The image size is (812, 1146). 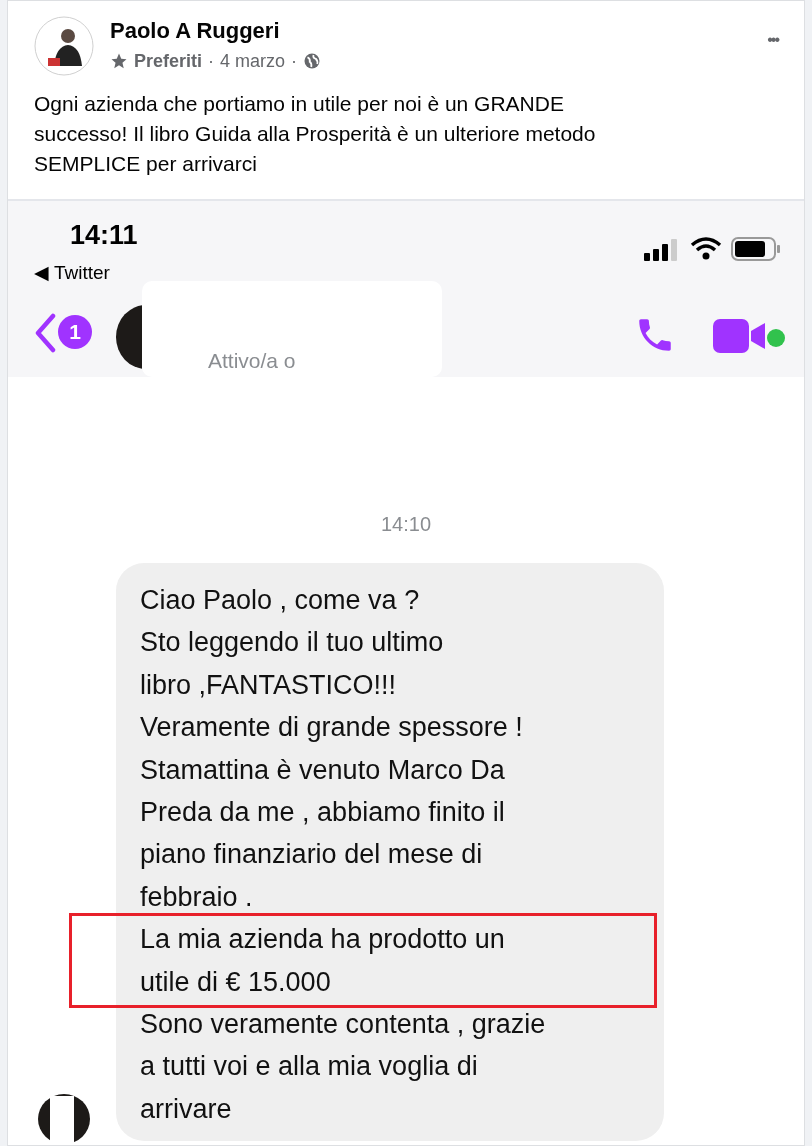 What do you see at coordinates (756, 249) in the screenshot?
I see `battery-icon` at bounding box center [756, 249].